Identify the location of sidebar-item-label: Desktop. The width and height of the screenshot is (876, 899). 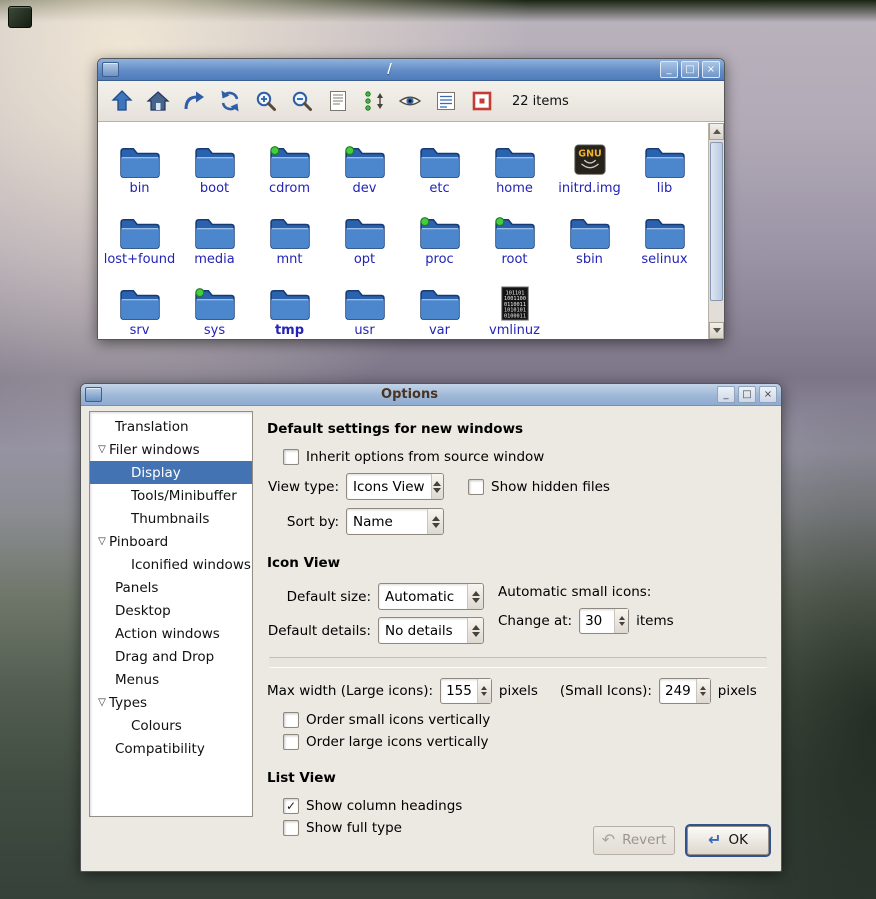
(143, 610).